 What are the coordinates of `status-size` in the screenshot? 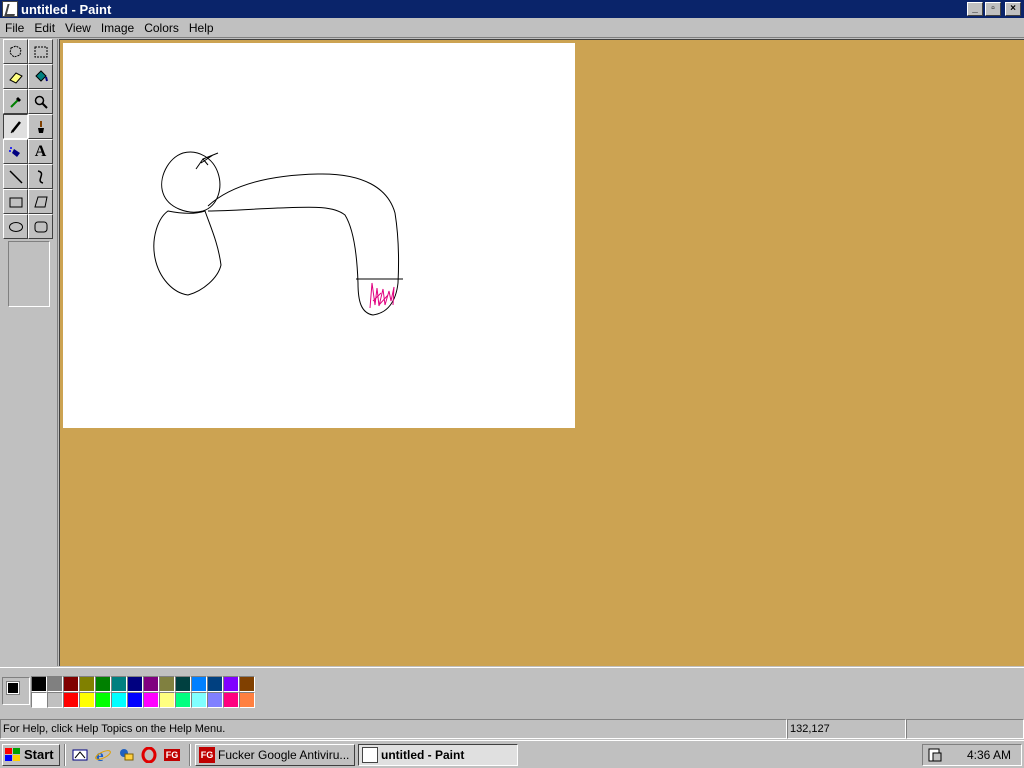 It's located at (965, 729).